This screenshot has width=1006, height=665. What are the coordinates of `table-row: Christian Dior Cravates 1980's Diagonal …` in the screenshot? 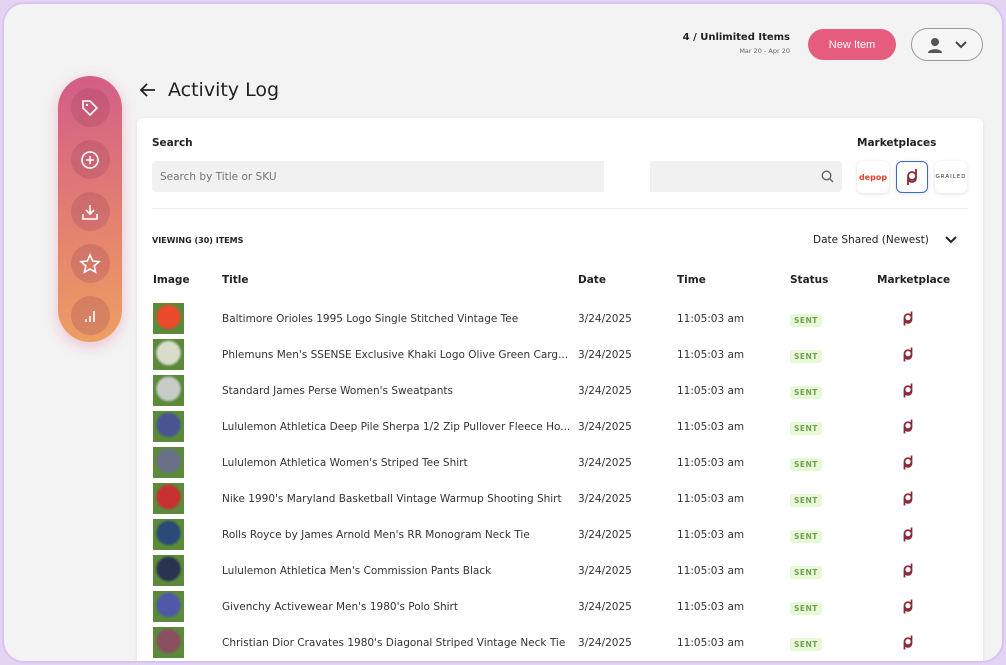 It's located at (560, 644).